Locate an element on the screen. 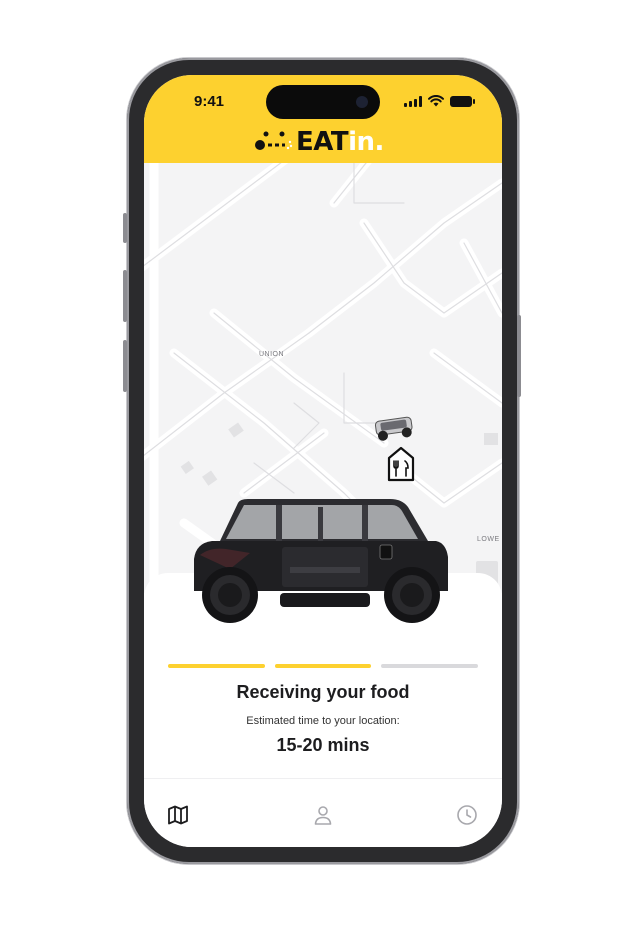 The width and height of the screenshot is (644, 927). power-button is located at coordinates (519, 356).